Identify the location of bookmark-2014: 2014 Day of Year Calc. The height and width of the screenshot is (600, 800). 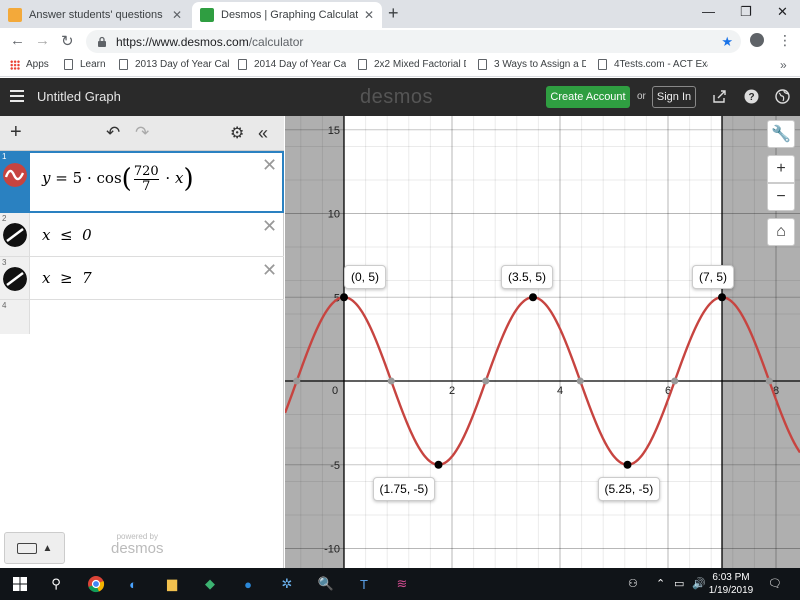
(292, 64).